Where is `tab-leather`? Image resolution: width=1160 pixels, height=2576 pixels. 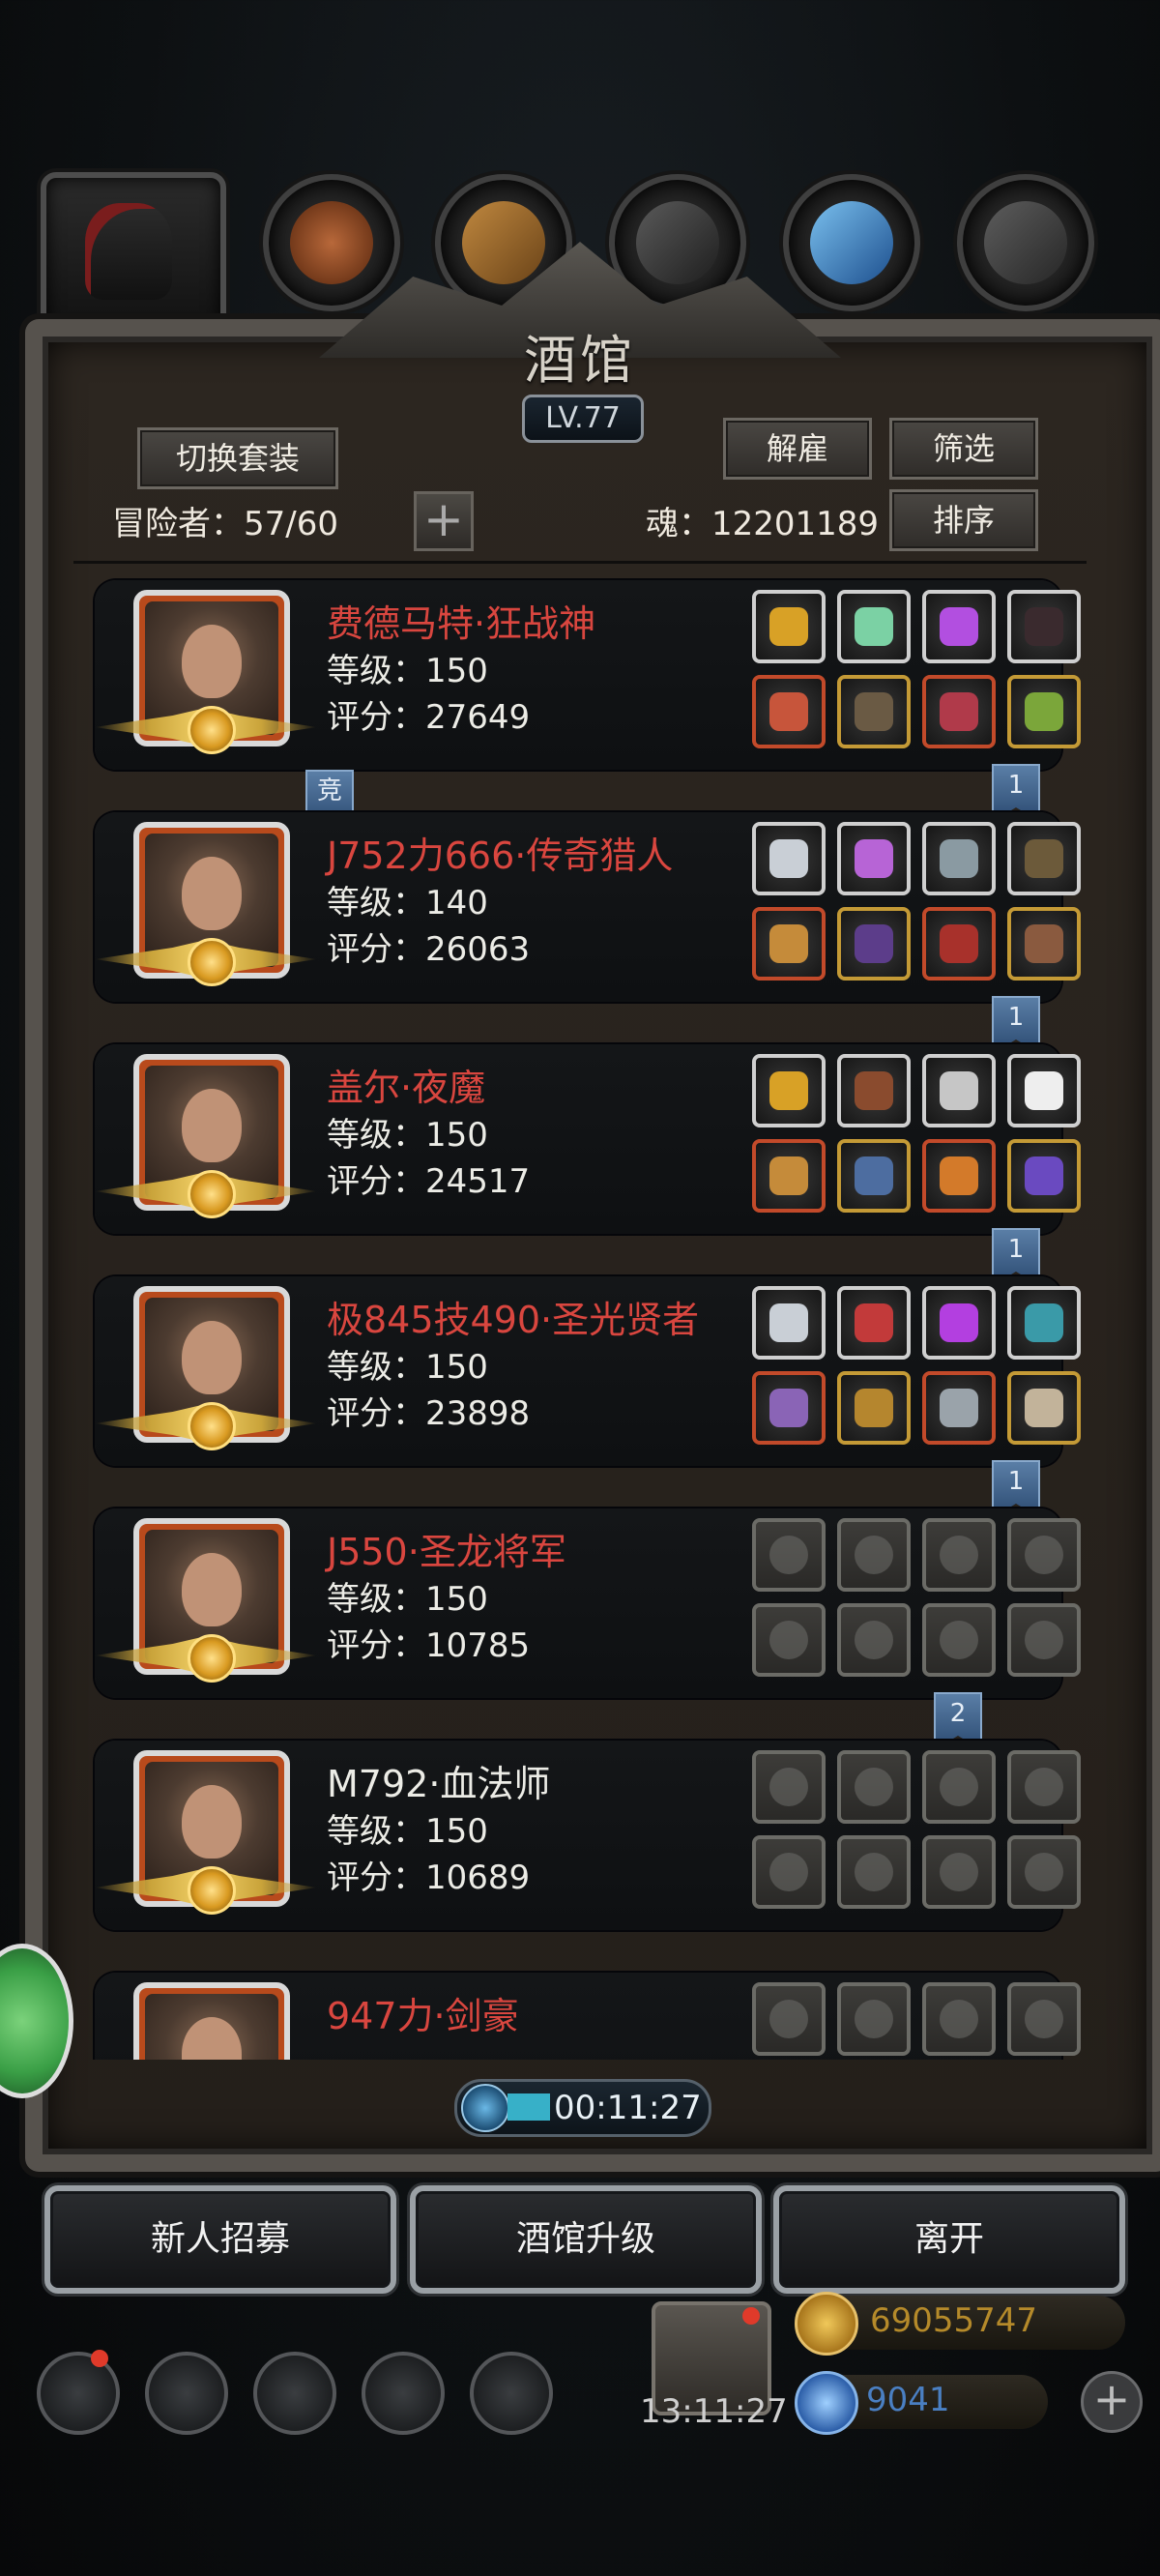
tab-leather is located at coordinates (332, 242).